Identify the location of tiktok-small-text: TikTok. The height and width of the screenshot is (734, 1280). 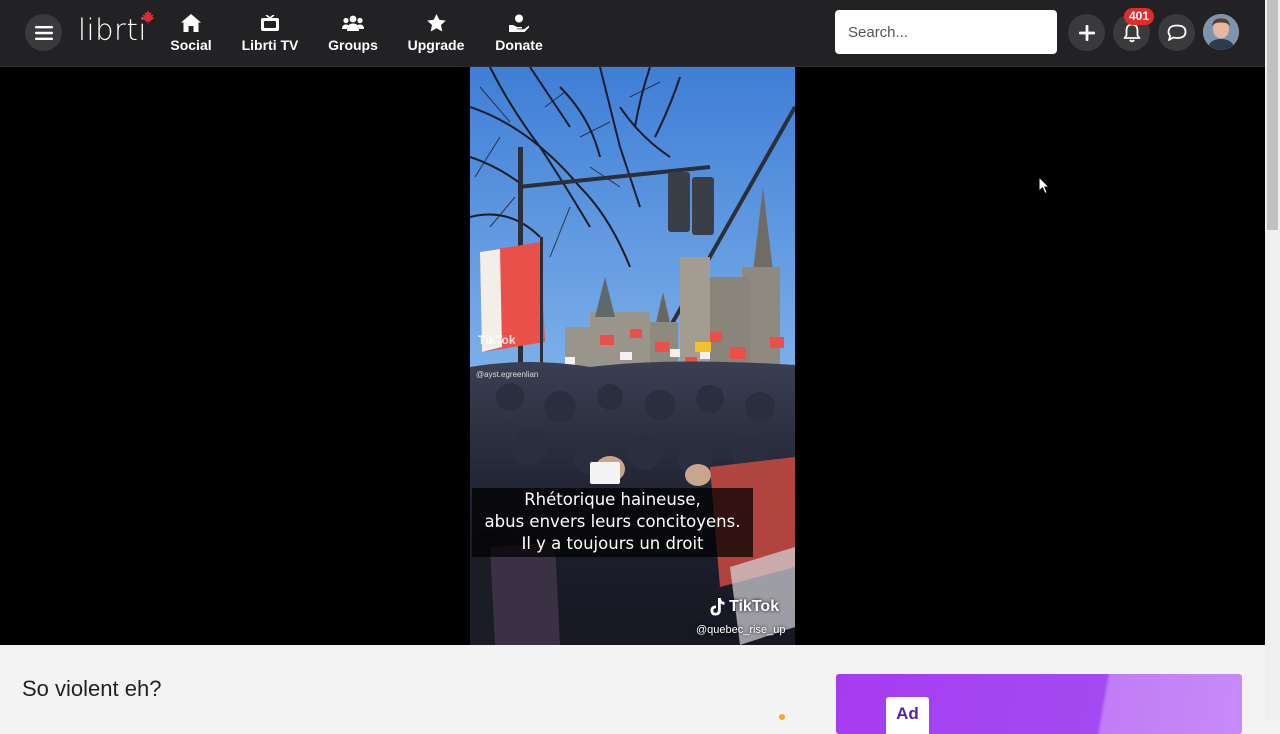
(497, 340).